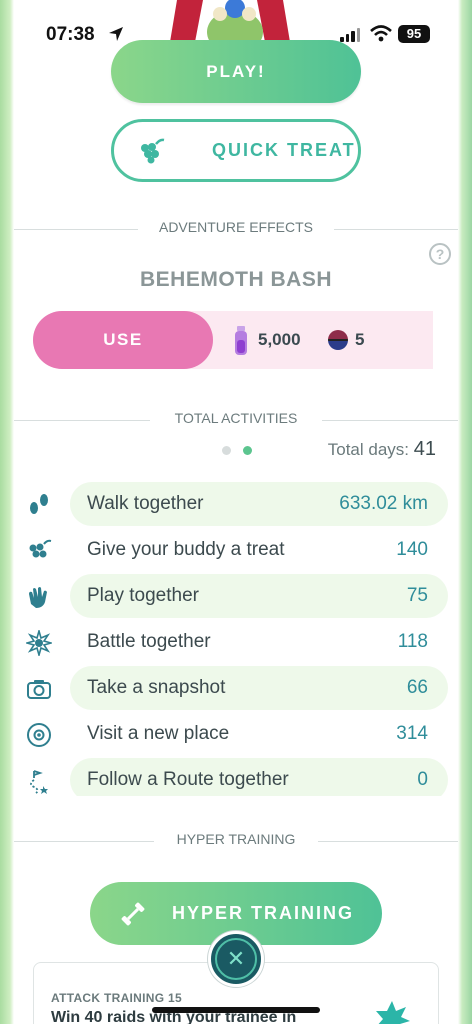  I want to click on activity-label: Play together, so click(143, 595).